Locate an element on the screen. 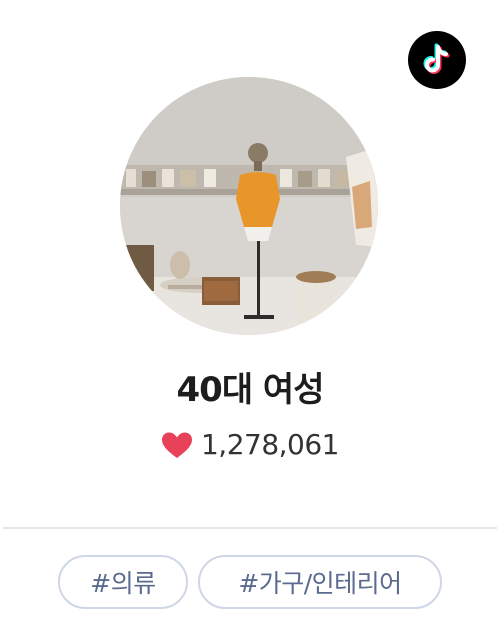 The image size is (500, 640). tag-list: #의류 #가구/인테리어 is located at coordinates (250, 584).